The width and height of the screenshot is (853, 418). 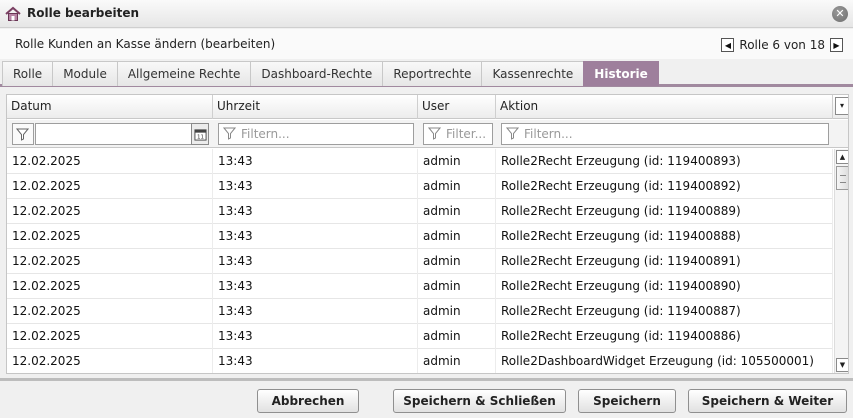 What do you see at coordinates (432, 73) in the screenshot?
I see `tab-reportrechte: Reportrechte` at bounding box center [432, 73].